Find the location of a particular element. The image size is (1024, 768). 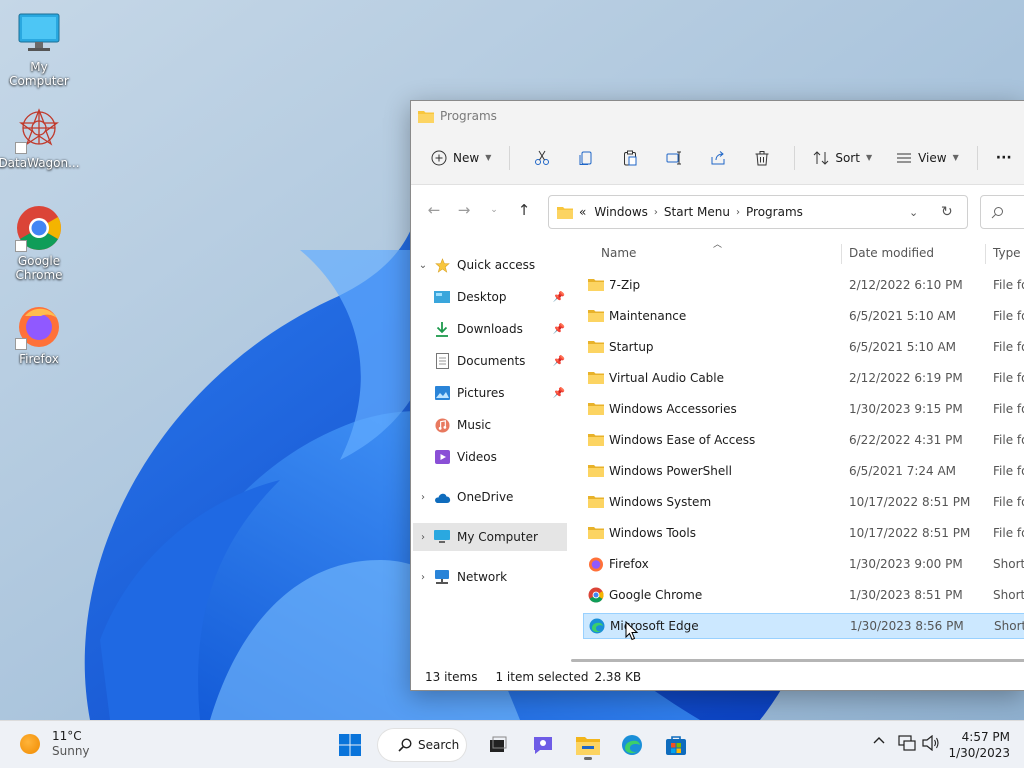

nav-desktop: Desktop 📌 is located at coordinates (490, 297).